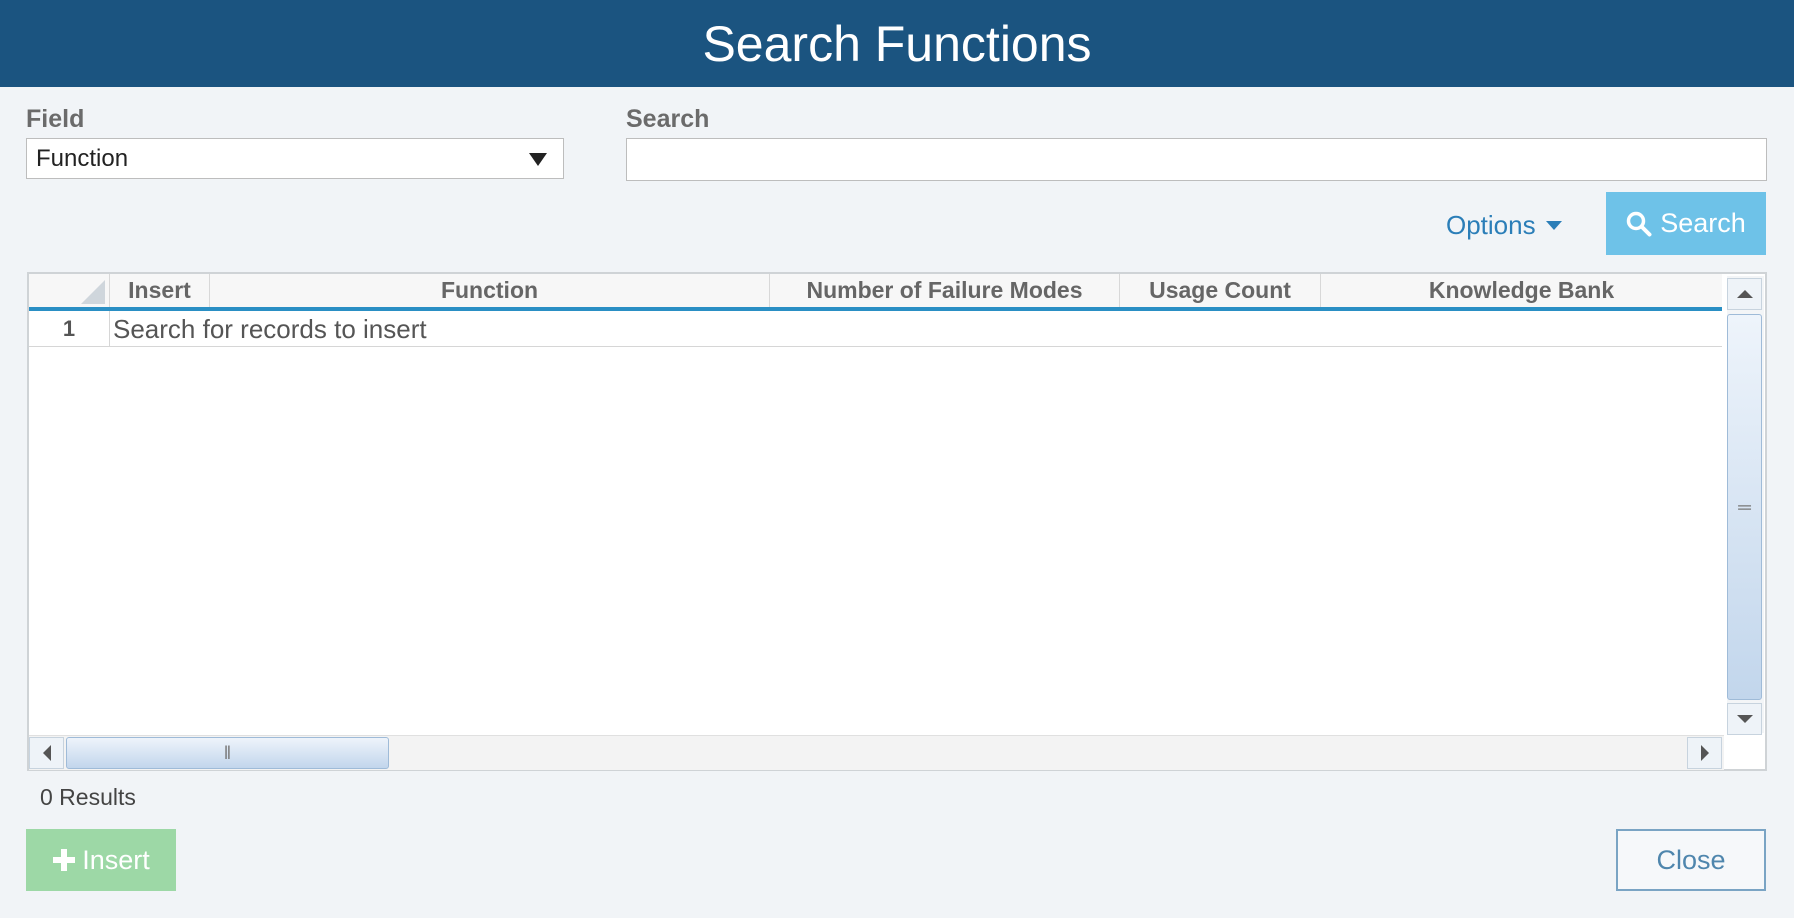  What do you see at coordinates (295, 158) in the screenshot?
I see `field-select: Function` at bounding box center [295, 158].